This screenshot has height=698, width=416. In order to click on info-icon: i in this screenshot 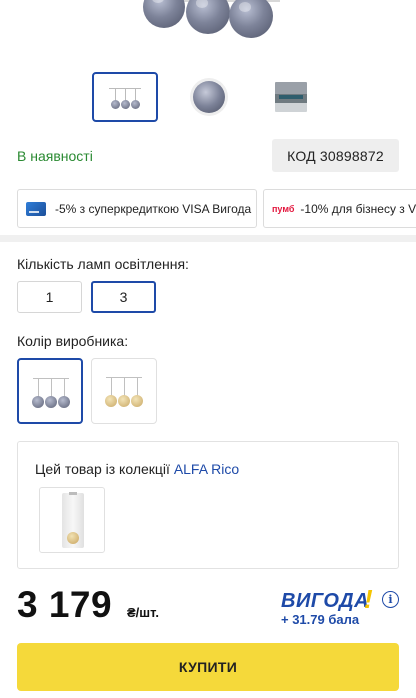, I will do `click(390, 599)`.